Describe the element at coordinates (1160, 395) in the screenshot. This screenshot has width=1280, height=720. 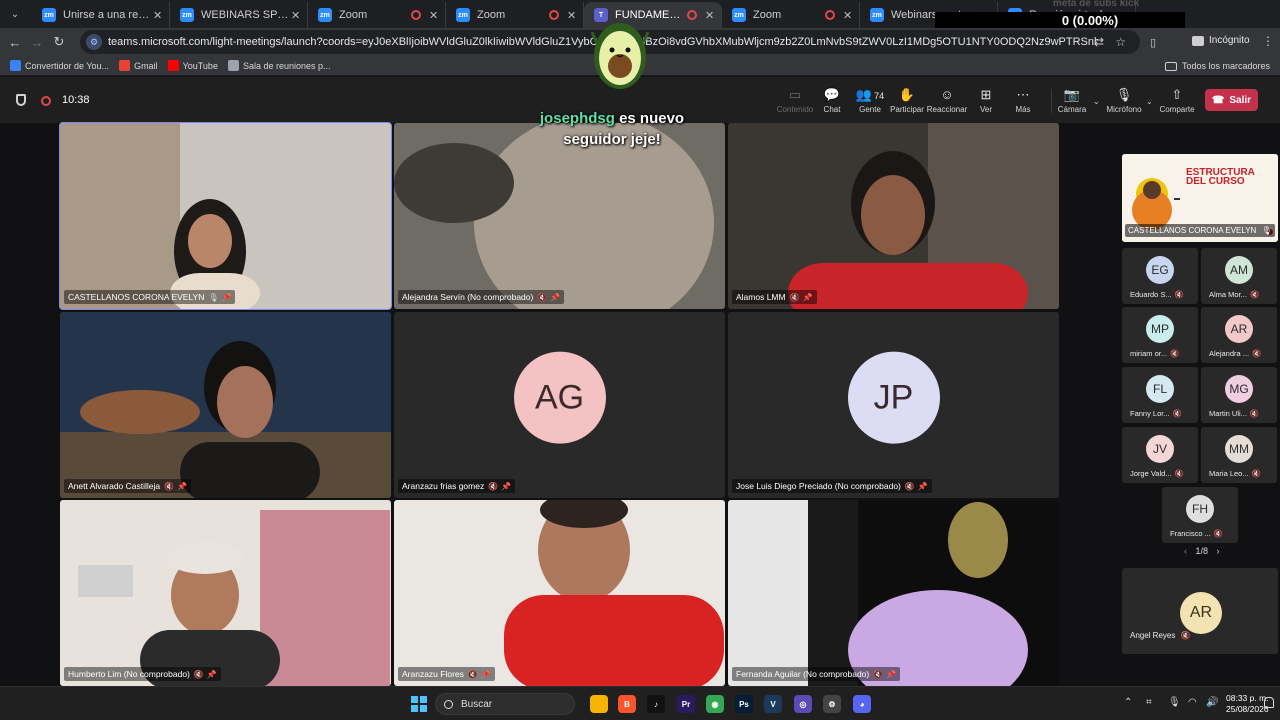
I see `mini-participant-tile: FL Fanny Lor... 🔇` at that location.